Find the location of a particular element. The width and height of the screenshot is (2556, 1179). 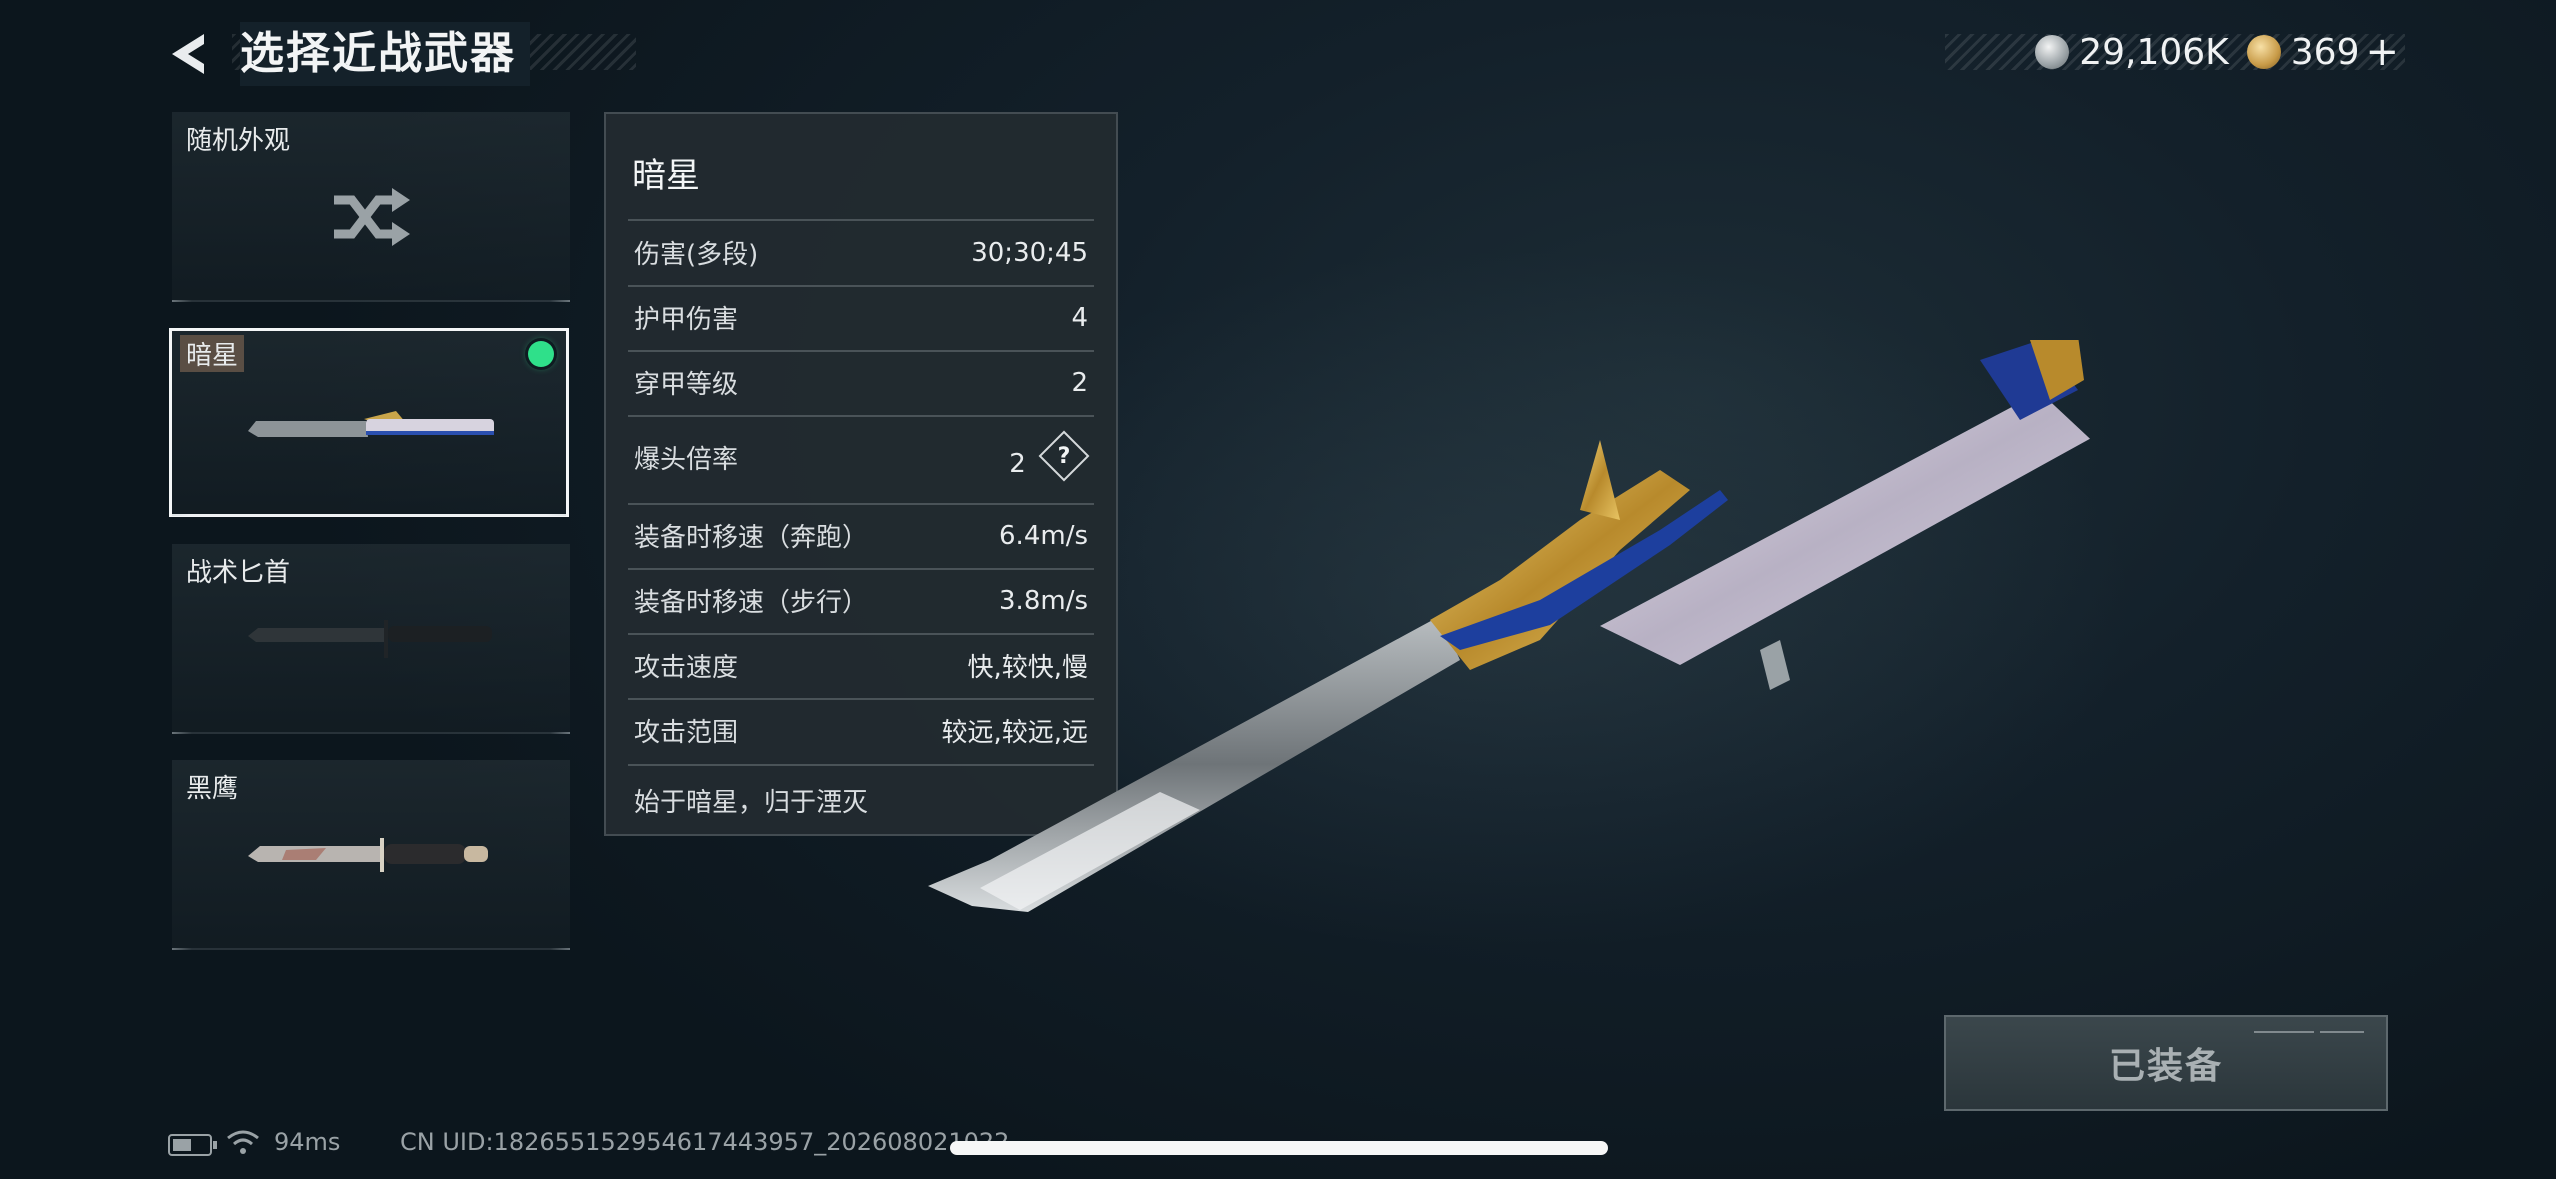

weapon-item-black-hawk: 黑鹰 is located at coordinates (371, 855).